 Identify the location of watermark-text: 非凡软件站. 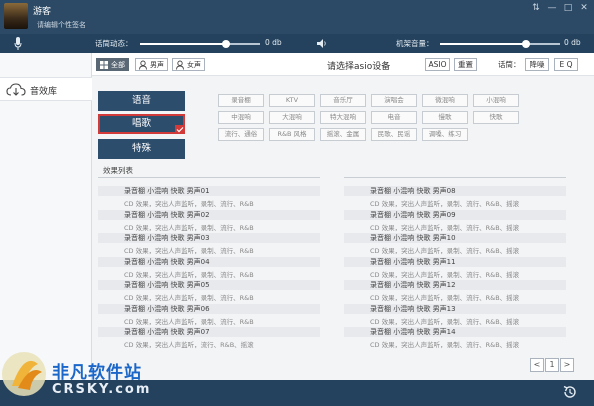
(97, 373).